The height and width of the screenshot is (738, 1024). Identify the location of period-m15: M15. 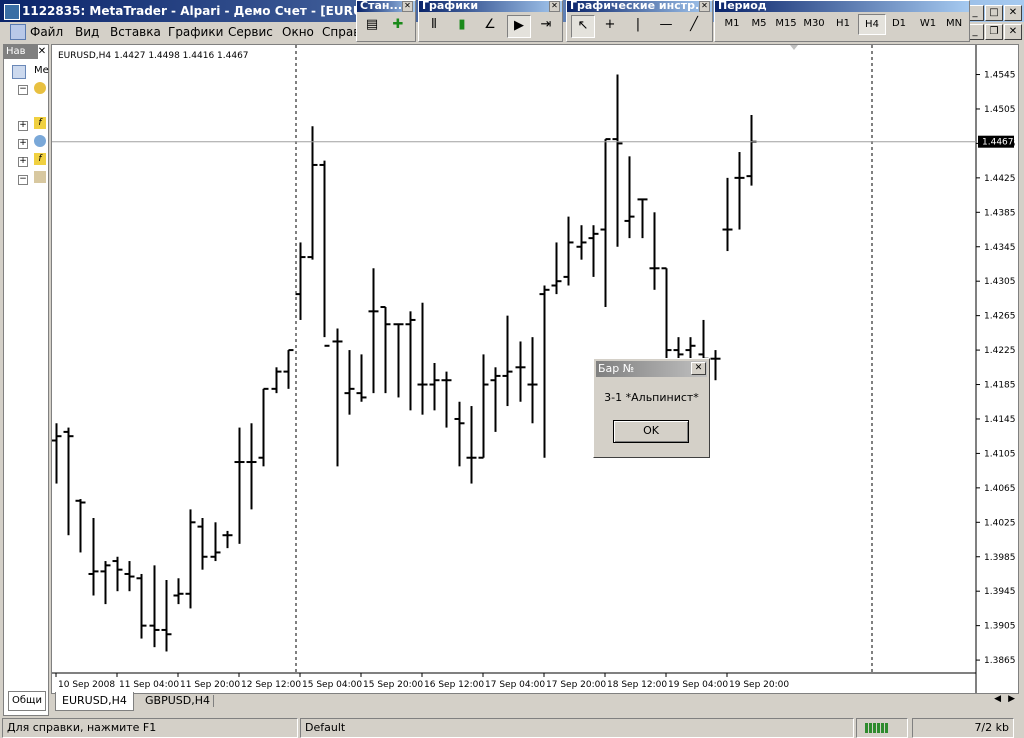
(786, 23).